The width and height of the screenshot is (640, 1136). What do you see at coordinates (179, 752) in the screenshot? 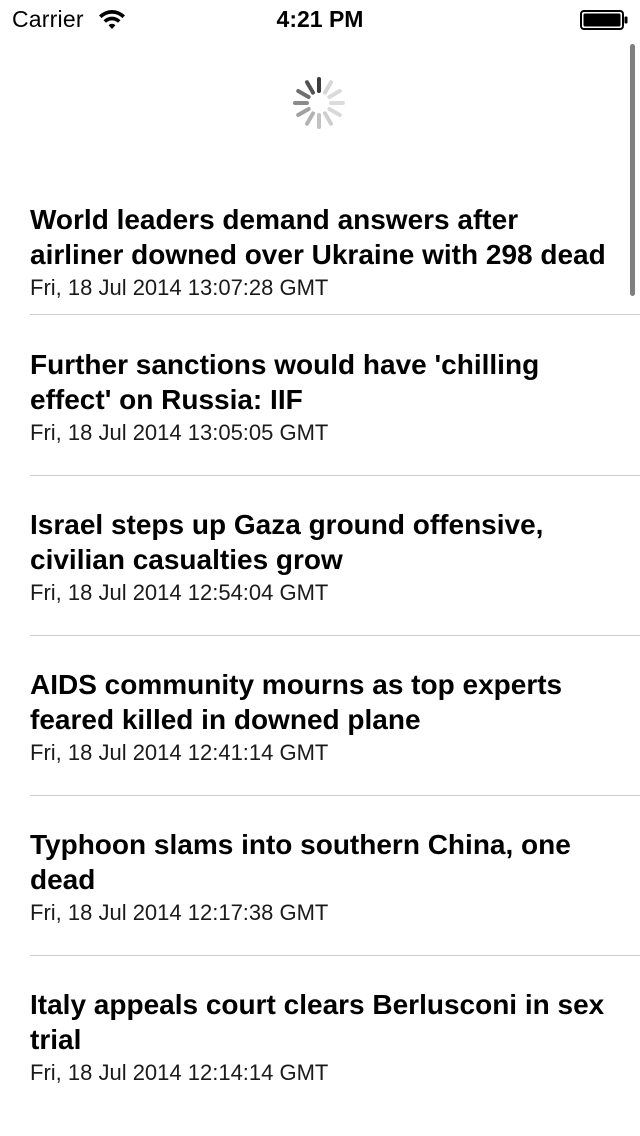
I see `news-date: Fri, 18 Jul 2014 12:41:14 GMT` at bounding box center [179, 752].